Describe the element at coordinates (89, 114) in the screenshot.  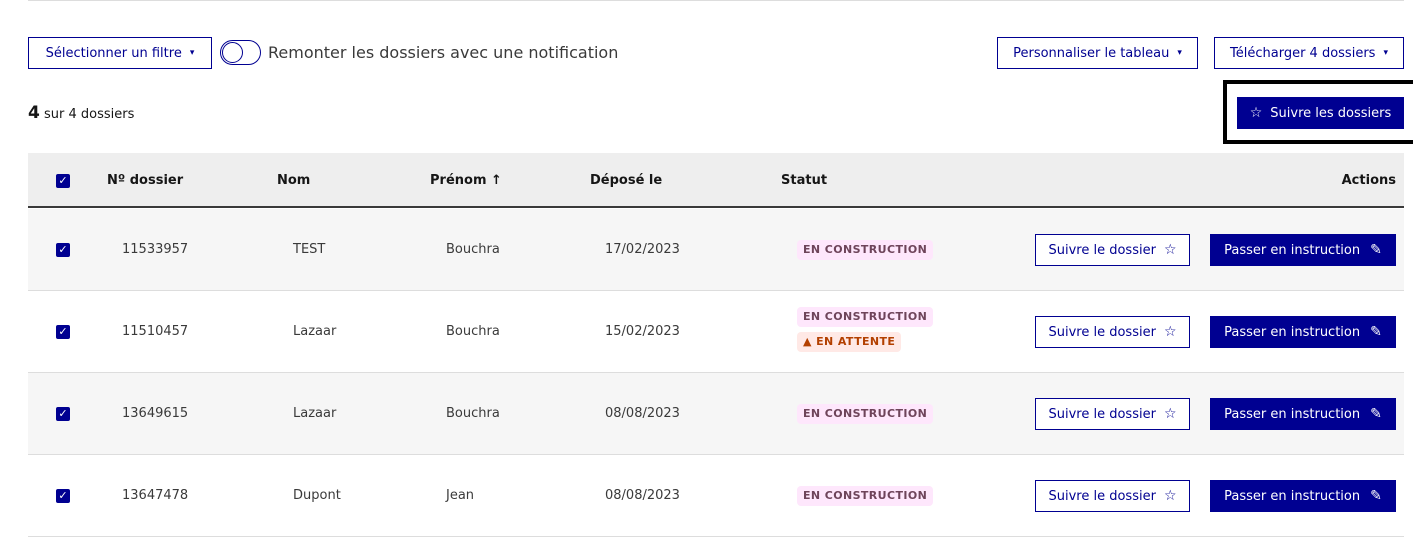
I see `results-count-suffix: sur 4 dossiers` at that location.